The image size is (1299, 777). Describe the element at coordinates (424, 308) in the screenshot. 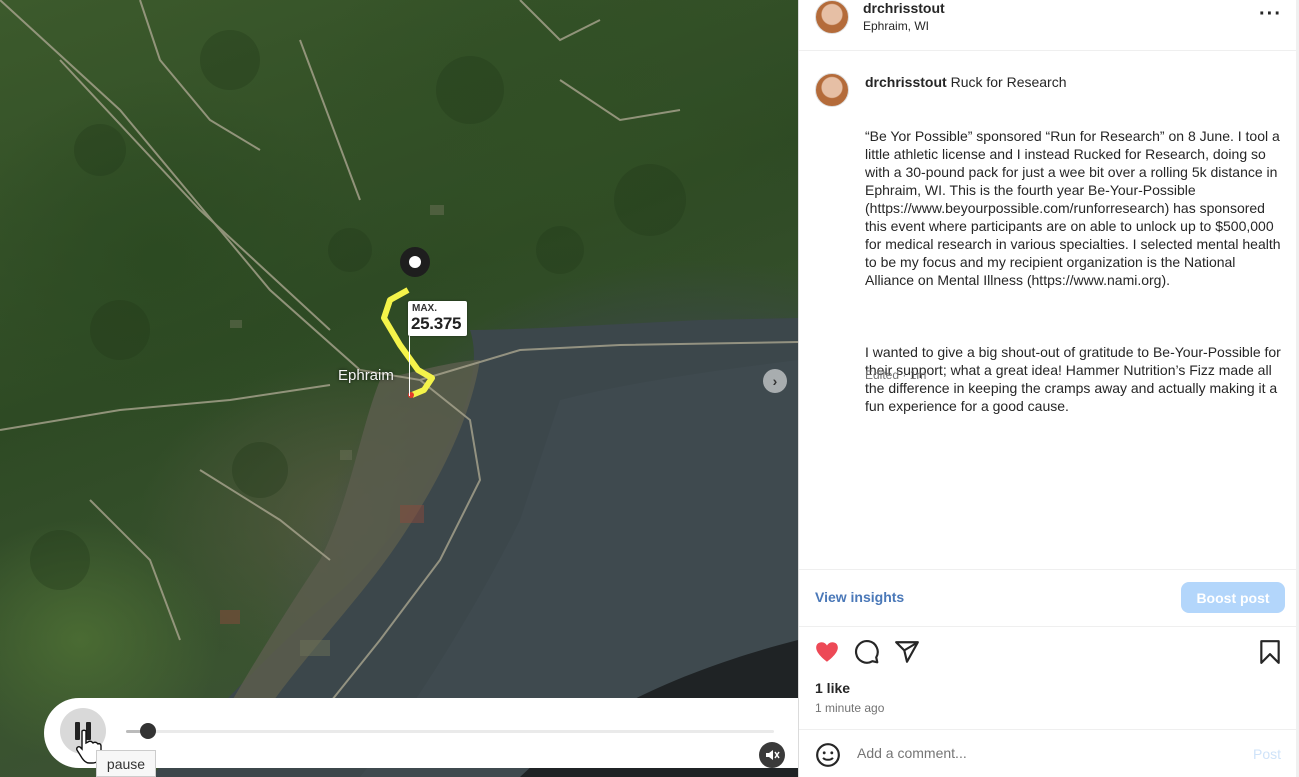

I see `max-label: MAX.` at that location.